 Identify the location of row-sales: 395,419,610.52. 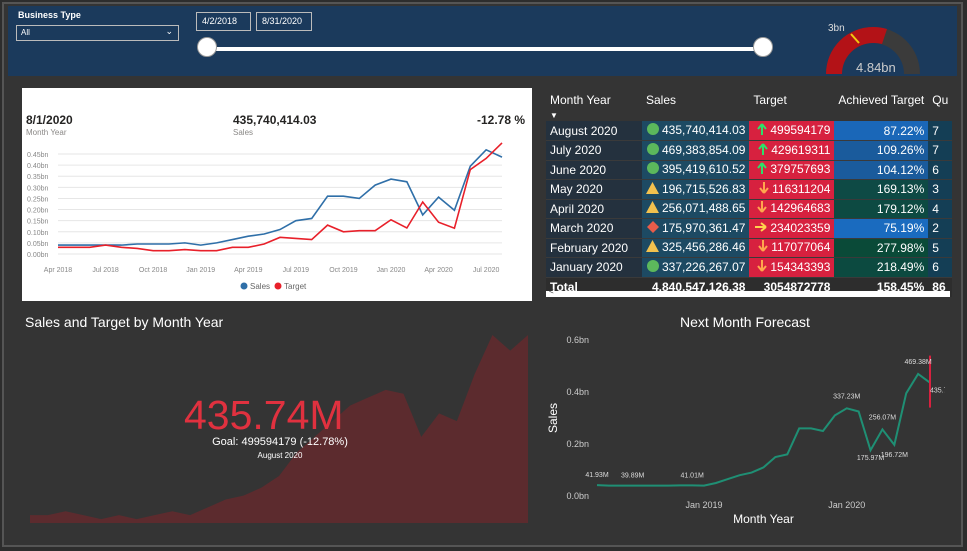
(696, 170).